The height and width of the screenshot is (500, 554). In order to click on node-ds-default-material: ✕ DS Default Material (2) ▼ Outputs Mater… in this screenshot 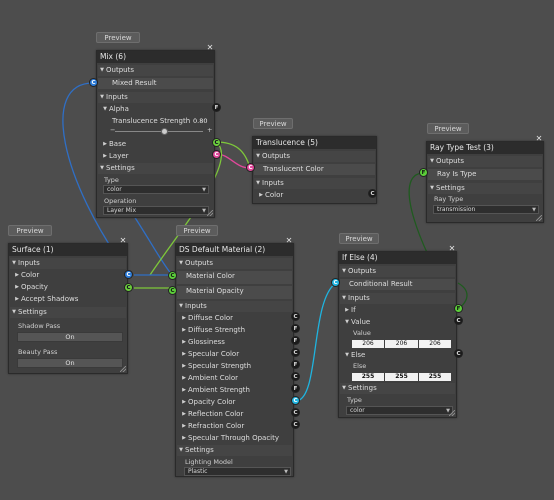, I will do `click(234, 357)`.